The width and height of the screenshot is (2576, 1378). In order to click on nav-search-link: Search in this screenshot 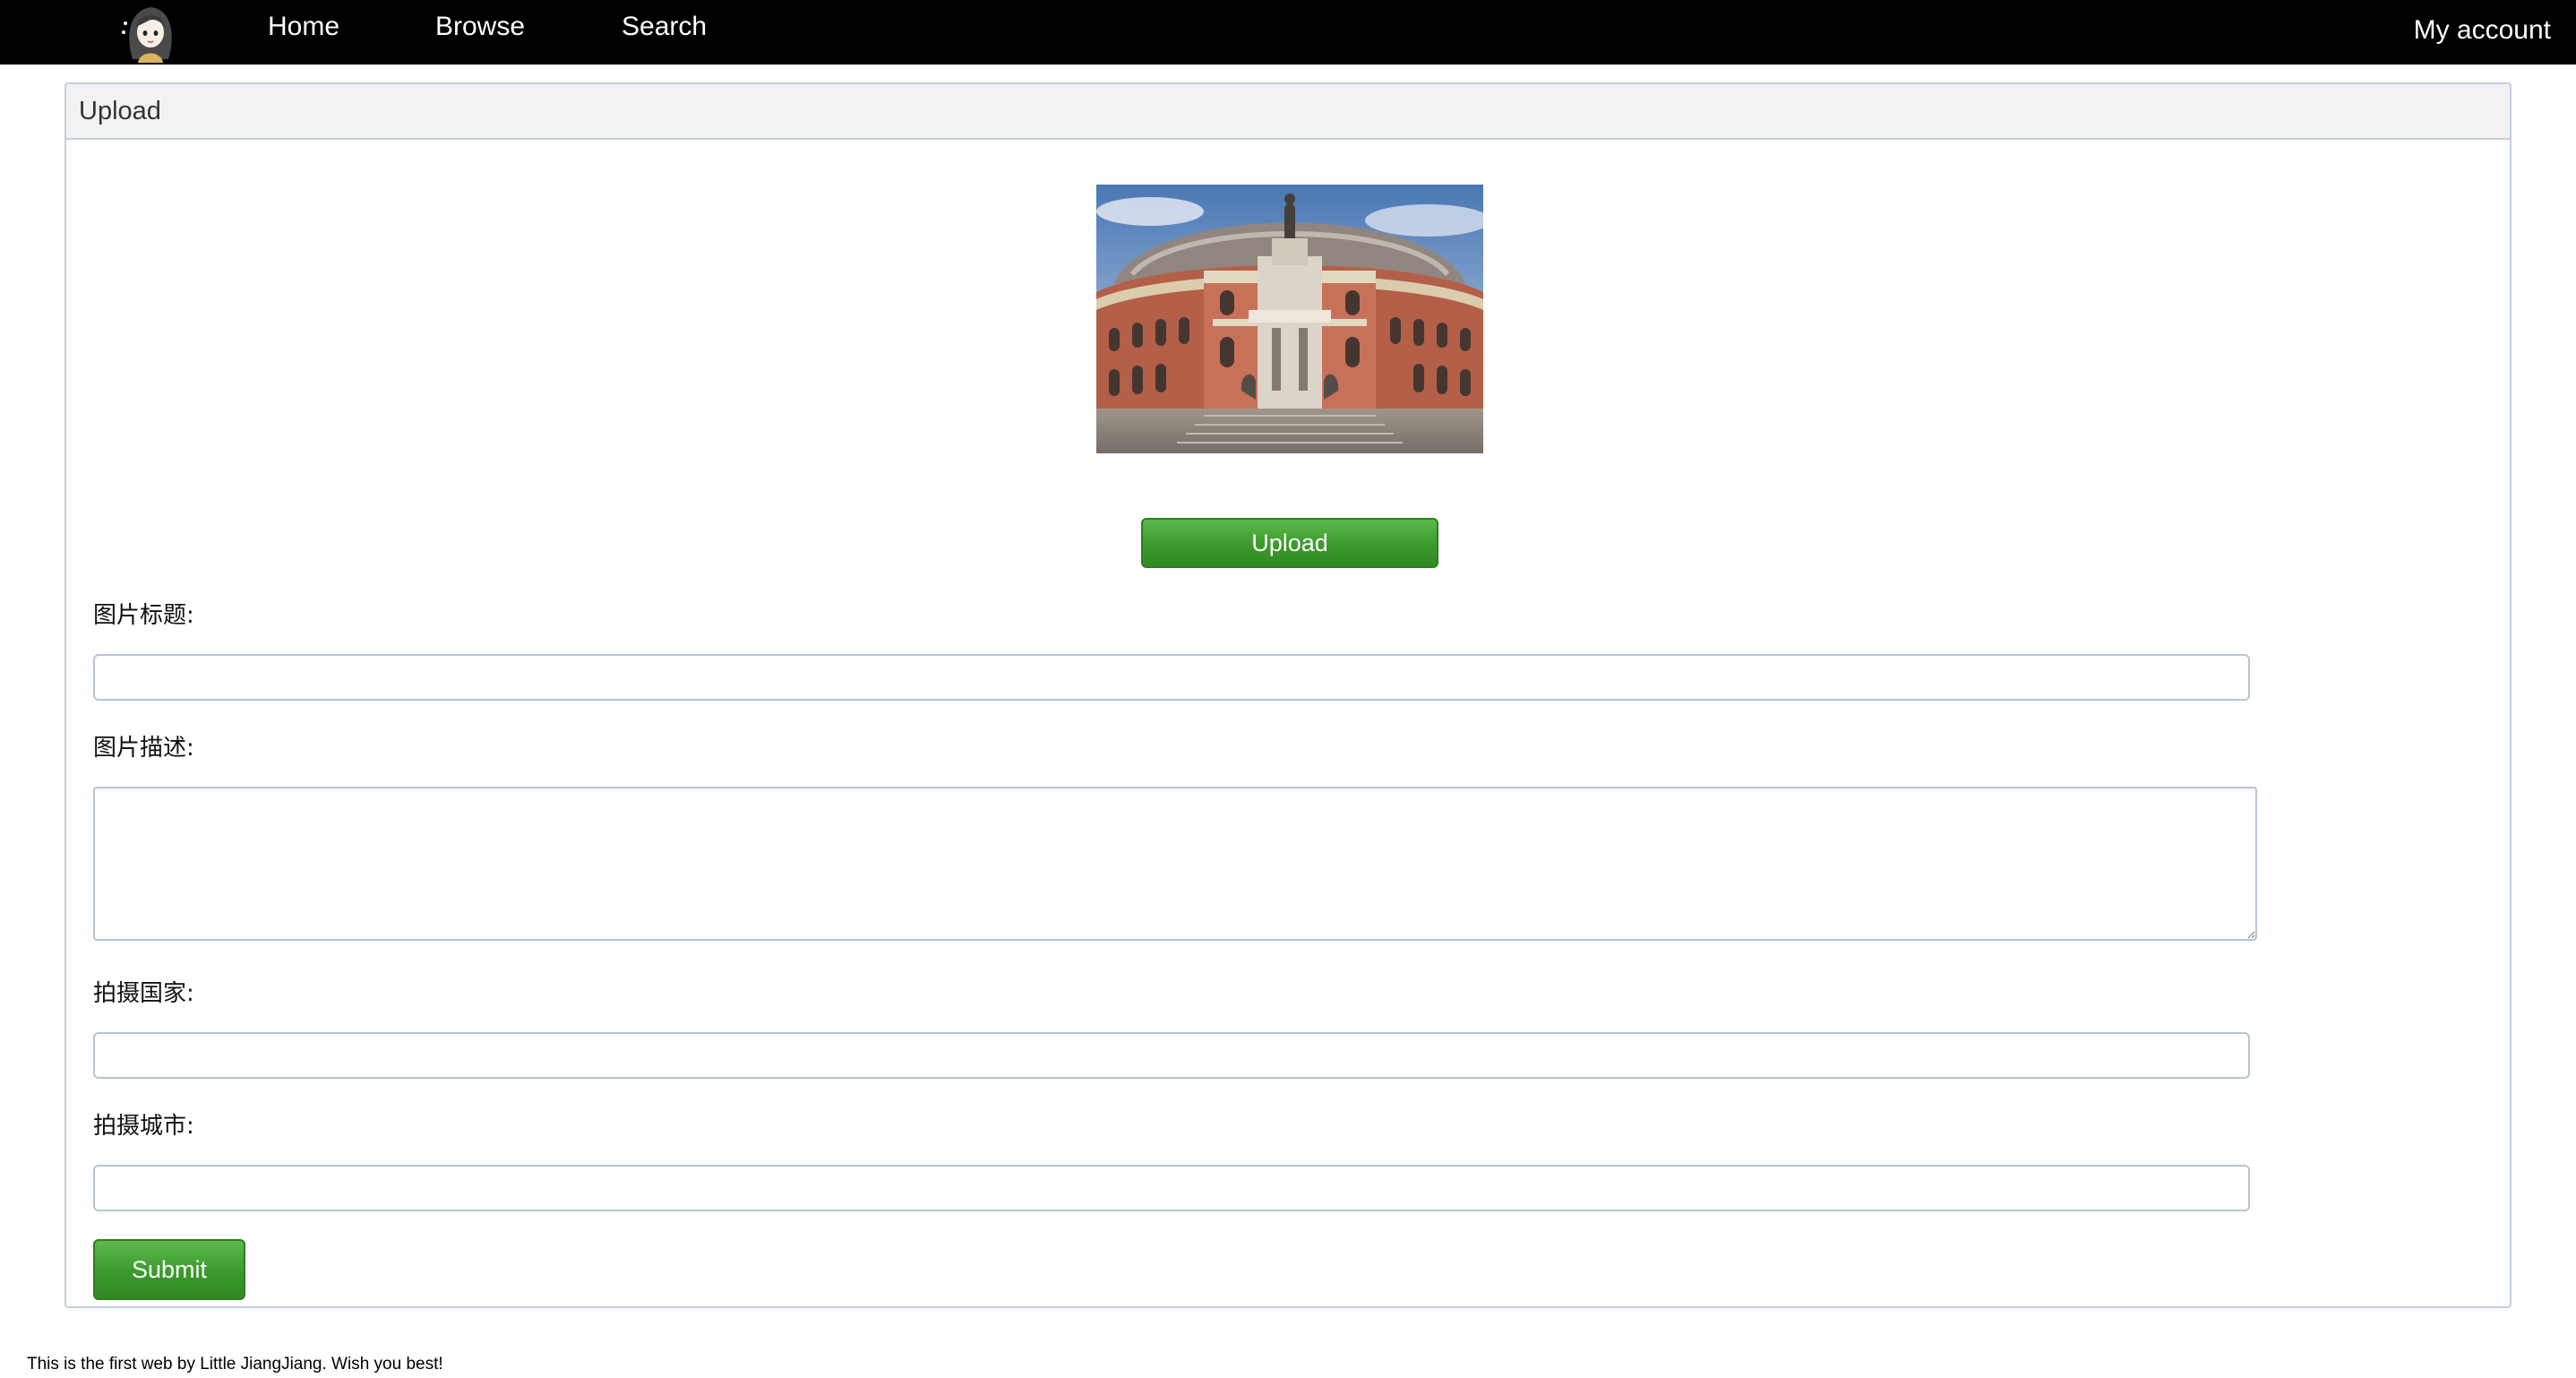, I will do `click(664, 28)`.